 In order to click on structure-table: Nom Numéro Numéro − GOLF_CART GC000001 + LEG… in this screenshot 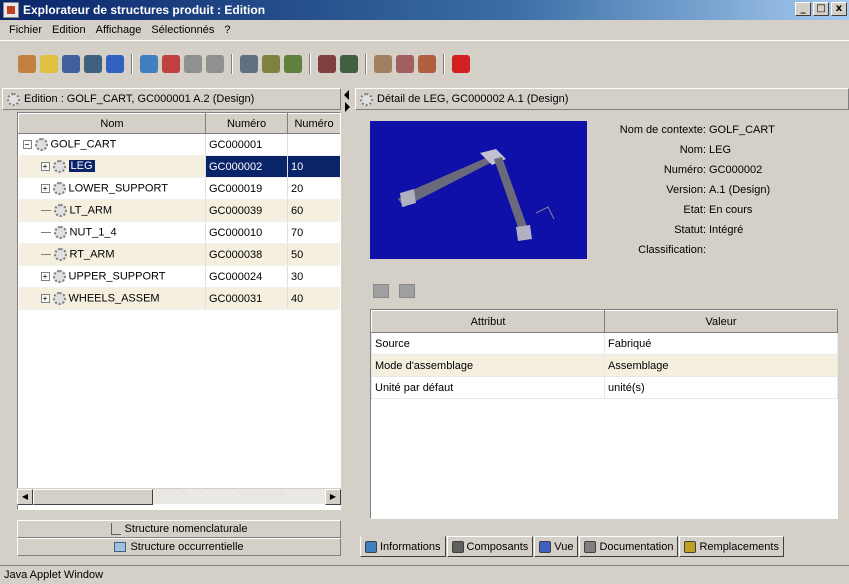, I will do `click(179, 211)`.